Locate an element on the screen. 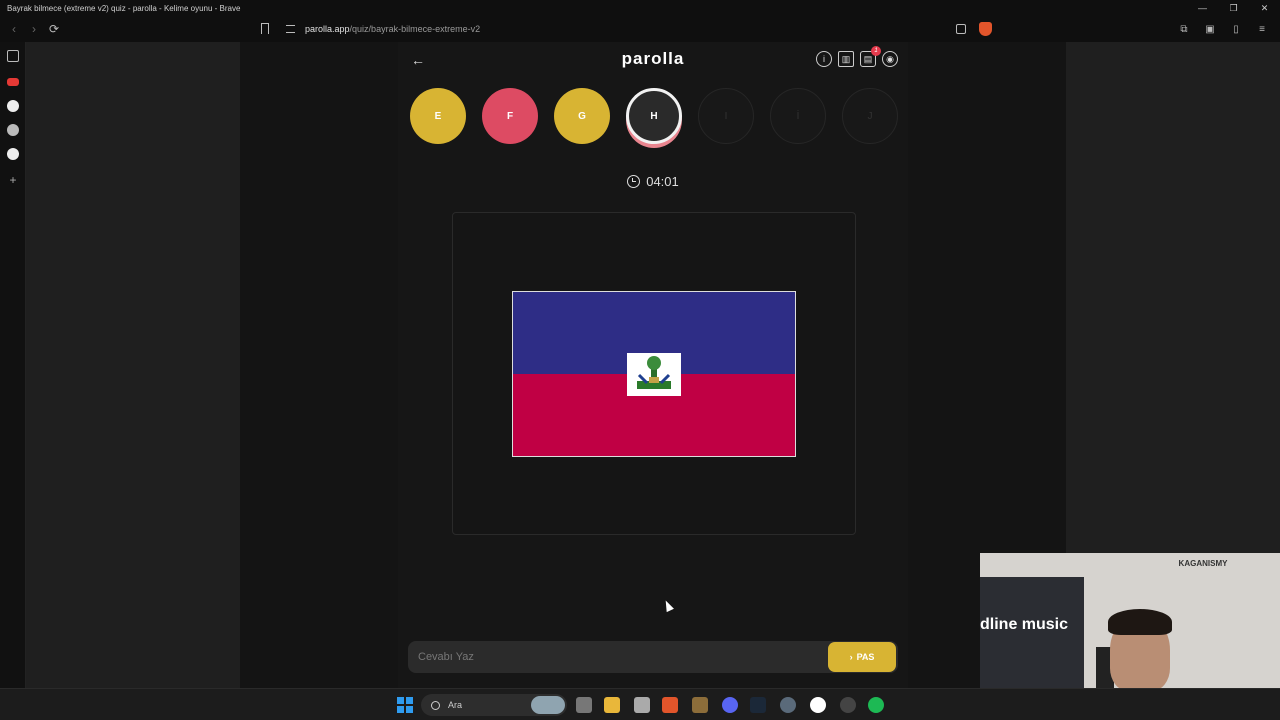 Image resolution: width=1280 pixels, height=720 pixels. obs-icon is located at coordinates (818, 705).